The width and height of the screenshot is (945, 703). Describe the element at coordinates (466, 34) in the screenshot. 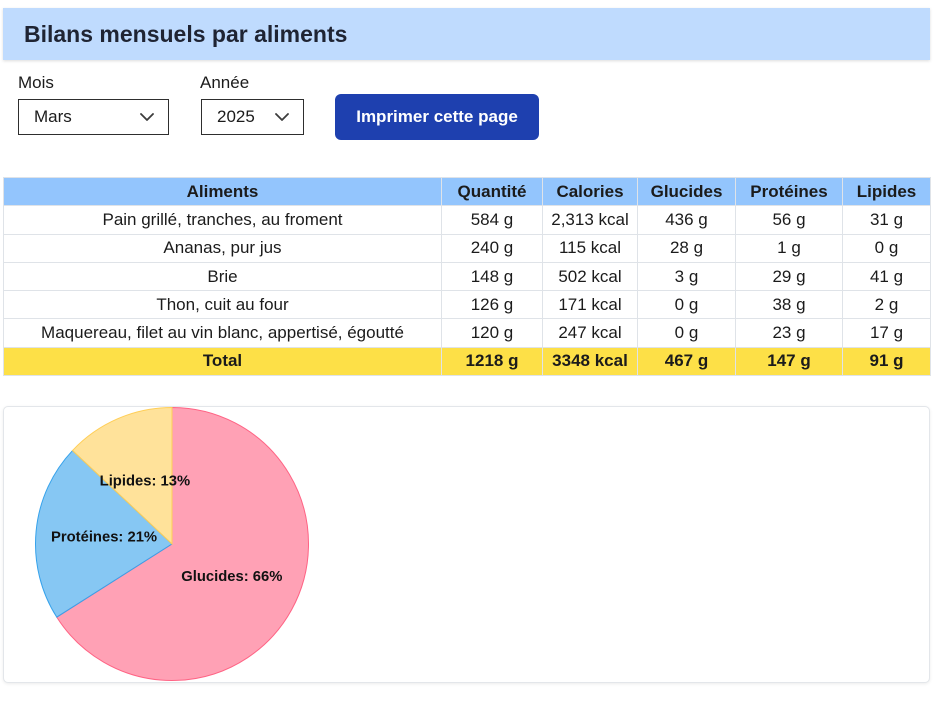

I see `page-header: Bilans mensuels par aliments` at that location.